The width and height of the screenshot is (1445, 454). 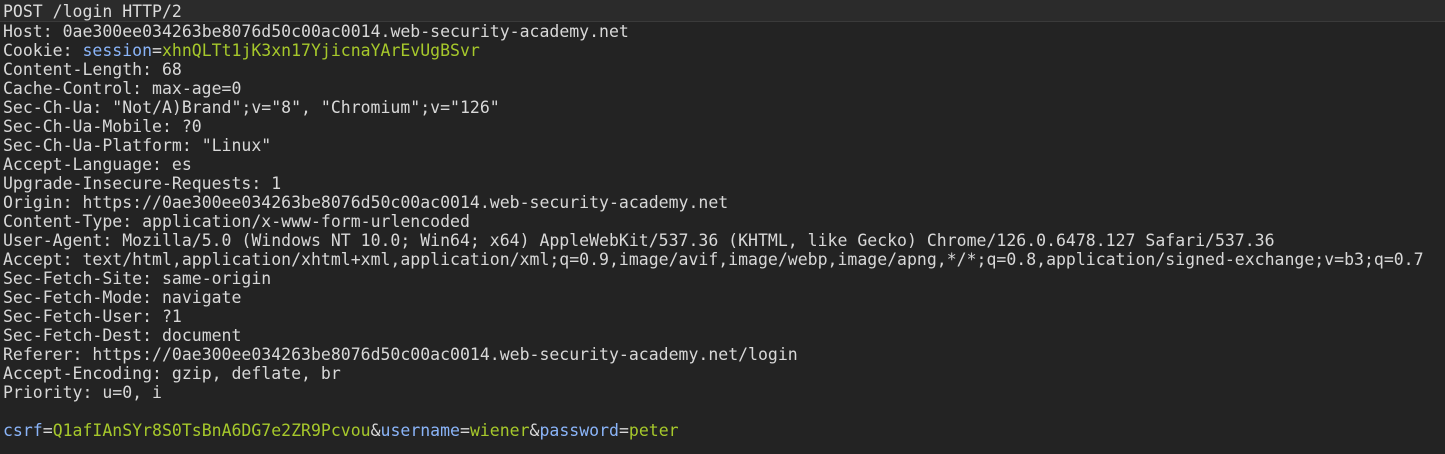 I want to click on header-name: Sec-Ch-Ua-Platform, so click(x=92, y=145).